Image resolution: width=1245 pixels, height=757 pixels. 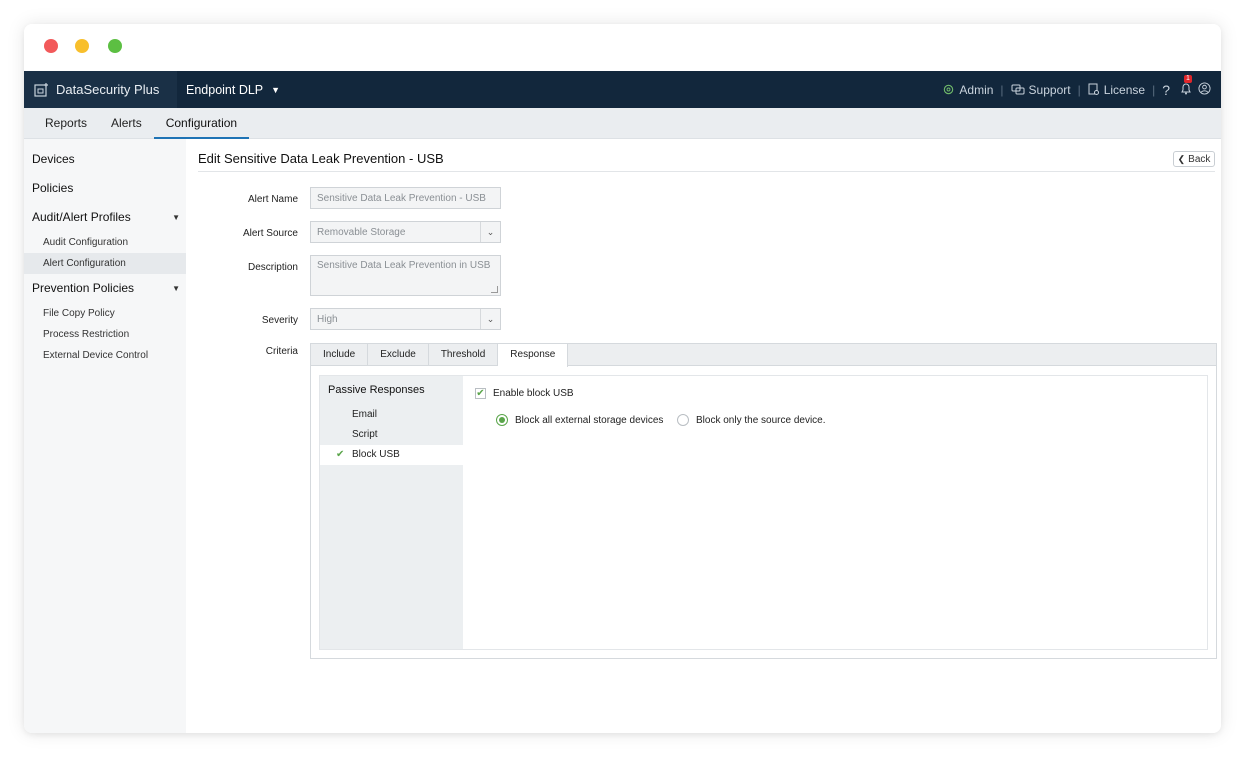 What do you see at coordinates (126, 123) in the screenshot?
I see `tab-alerts: Alerts` at bounding box center [126, 123].